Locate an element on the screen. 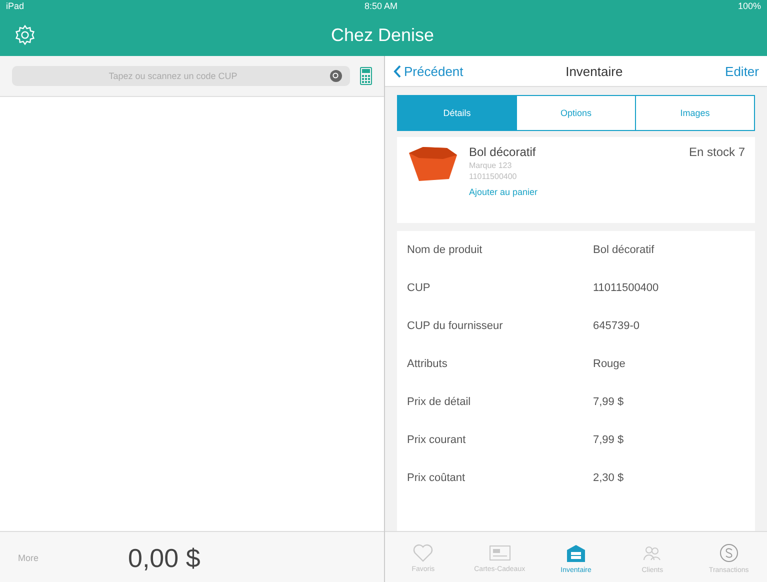 The height and width of the screenshot is (582, 767). edit-button: Editer is located at coordinates (742, 71).